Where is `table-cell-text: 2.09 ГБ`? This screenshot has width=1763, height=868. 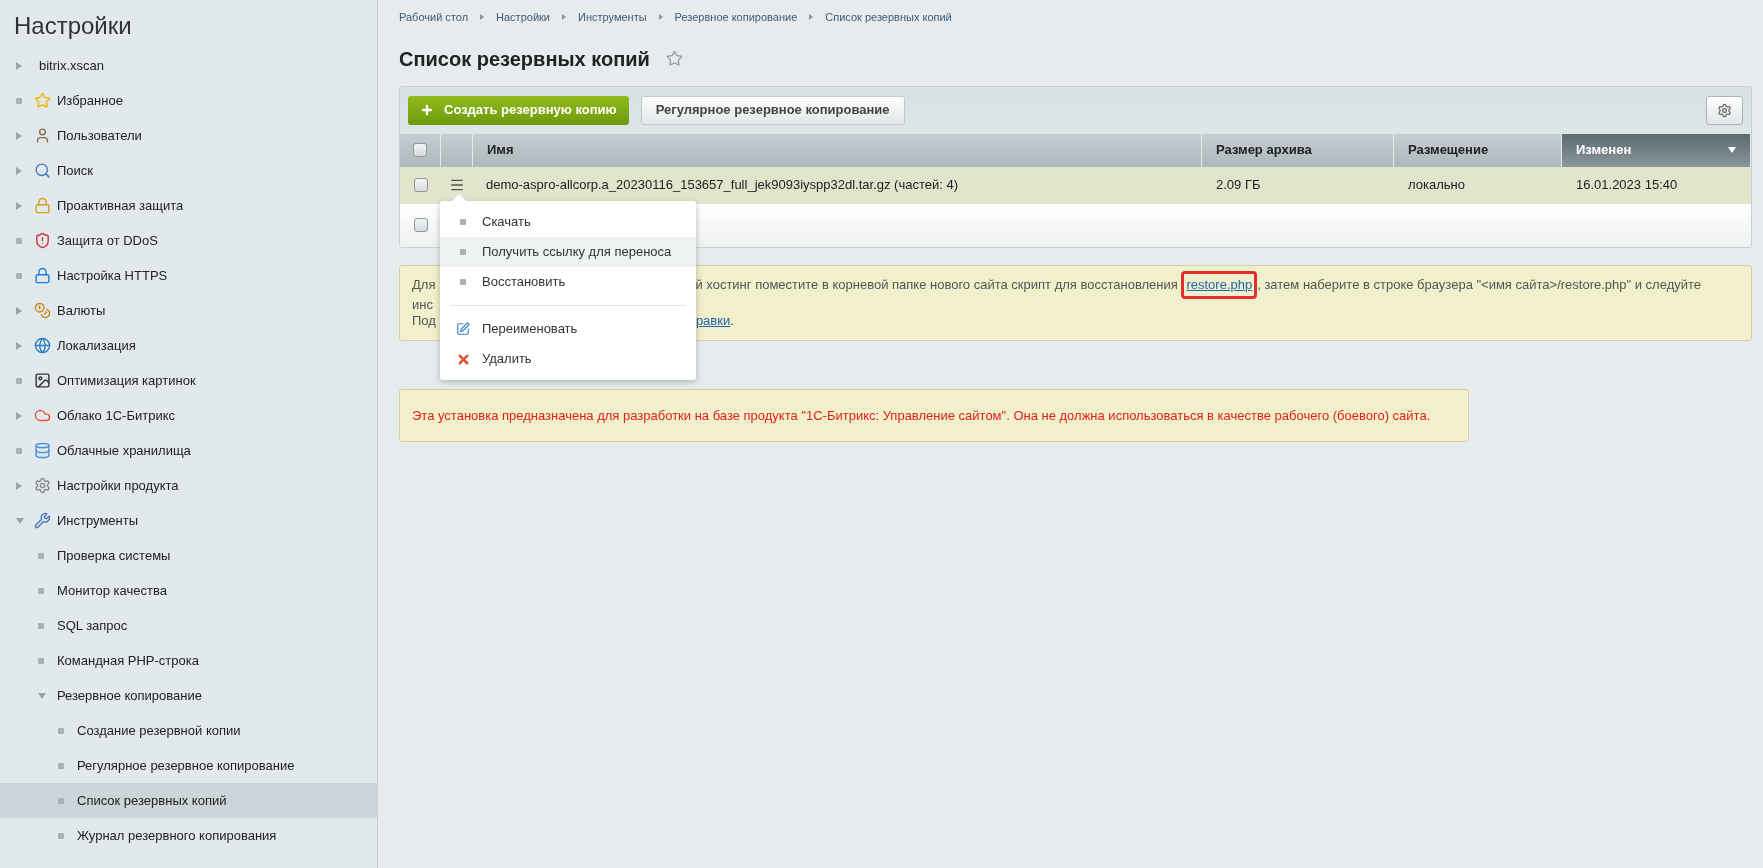 table-cell-text: 2.09 ГБ is located at coordinates (1238, 185).